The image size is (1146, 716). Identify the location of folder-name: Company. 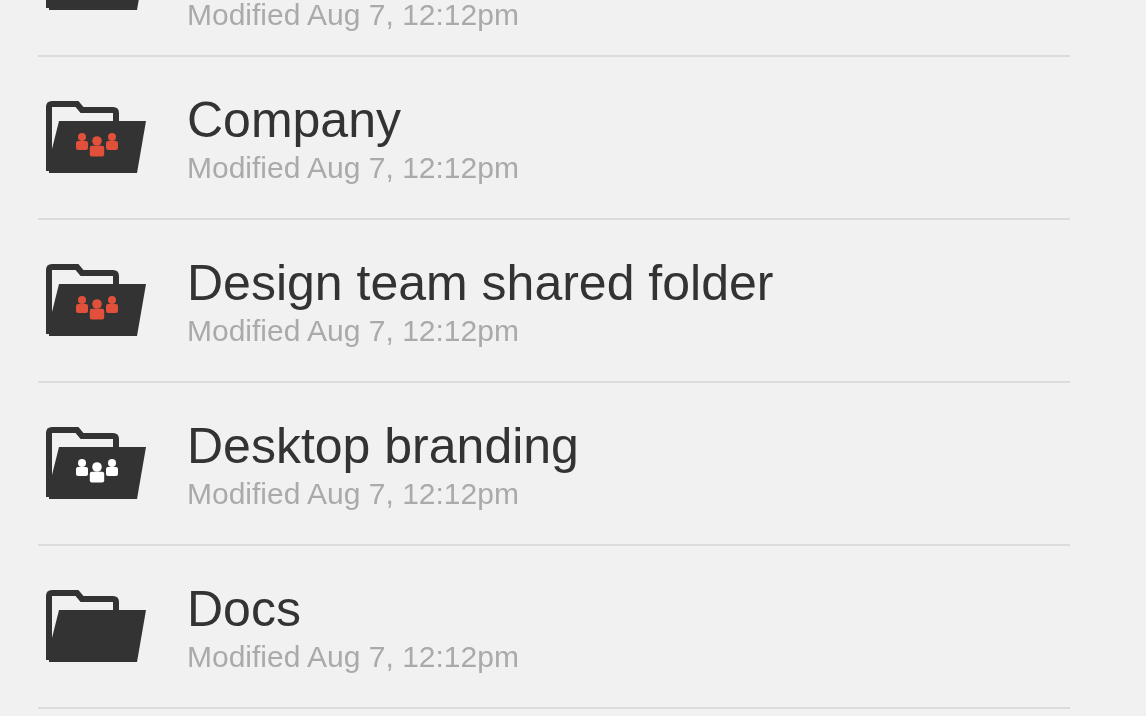
(294, 120).